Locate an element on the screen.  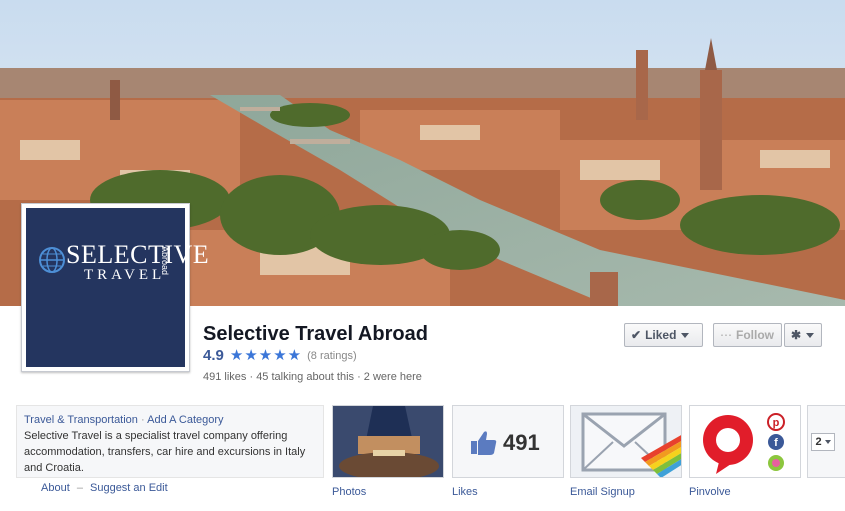
suggest-edit-link: Suggest an Edit is located at coordinates (129, 488).